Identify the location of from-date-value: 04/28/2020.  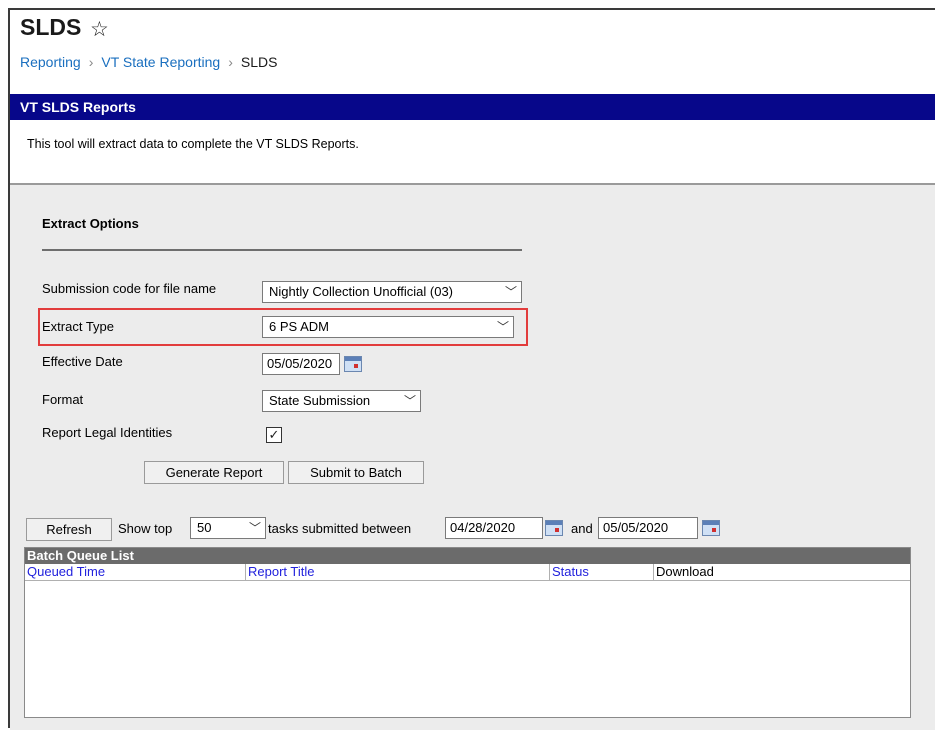
(483, 527).